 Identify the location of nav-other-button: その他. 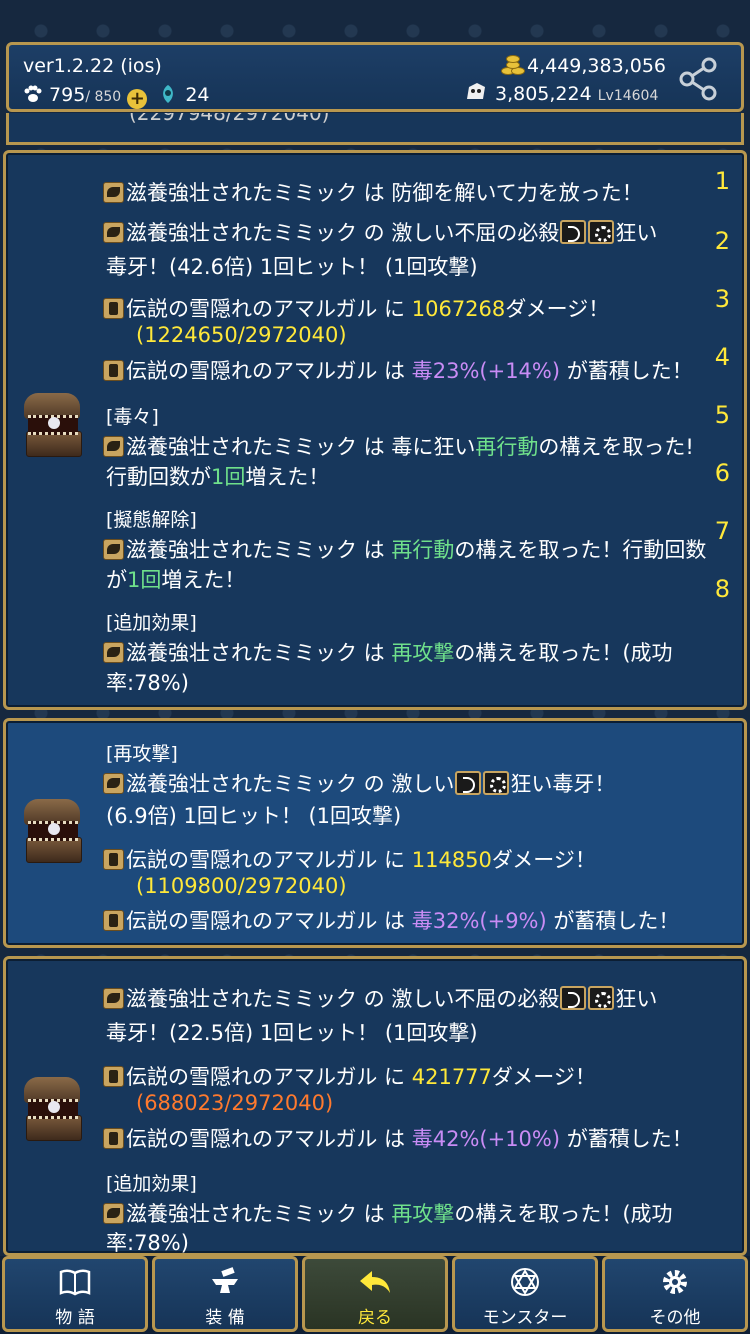
(675, 1294).